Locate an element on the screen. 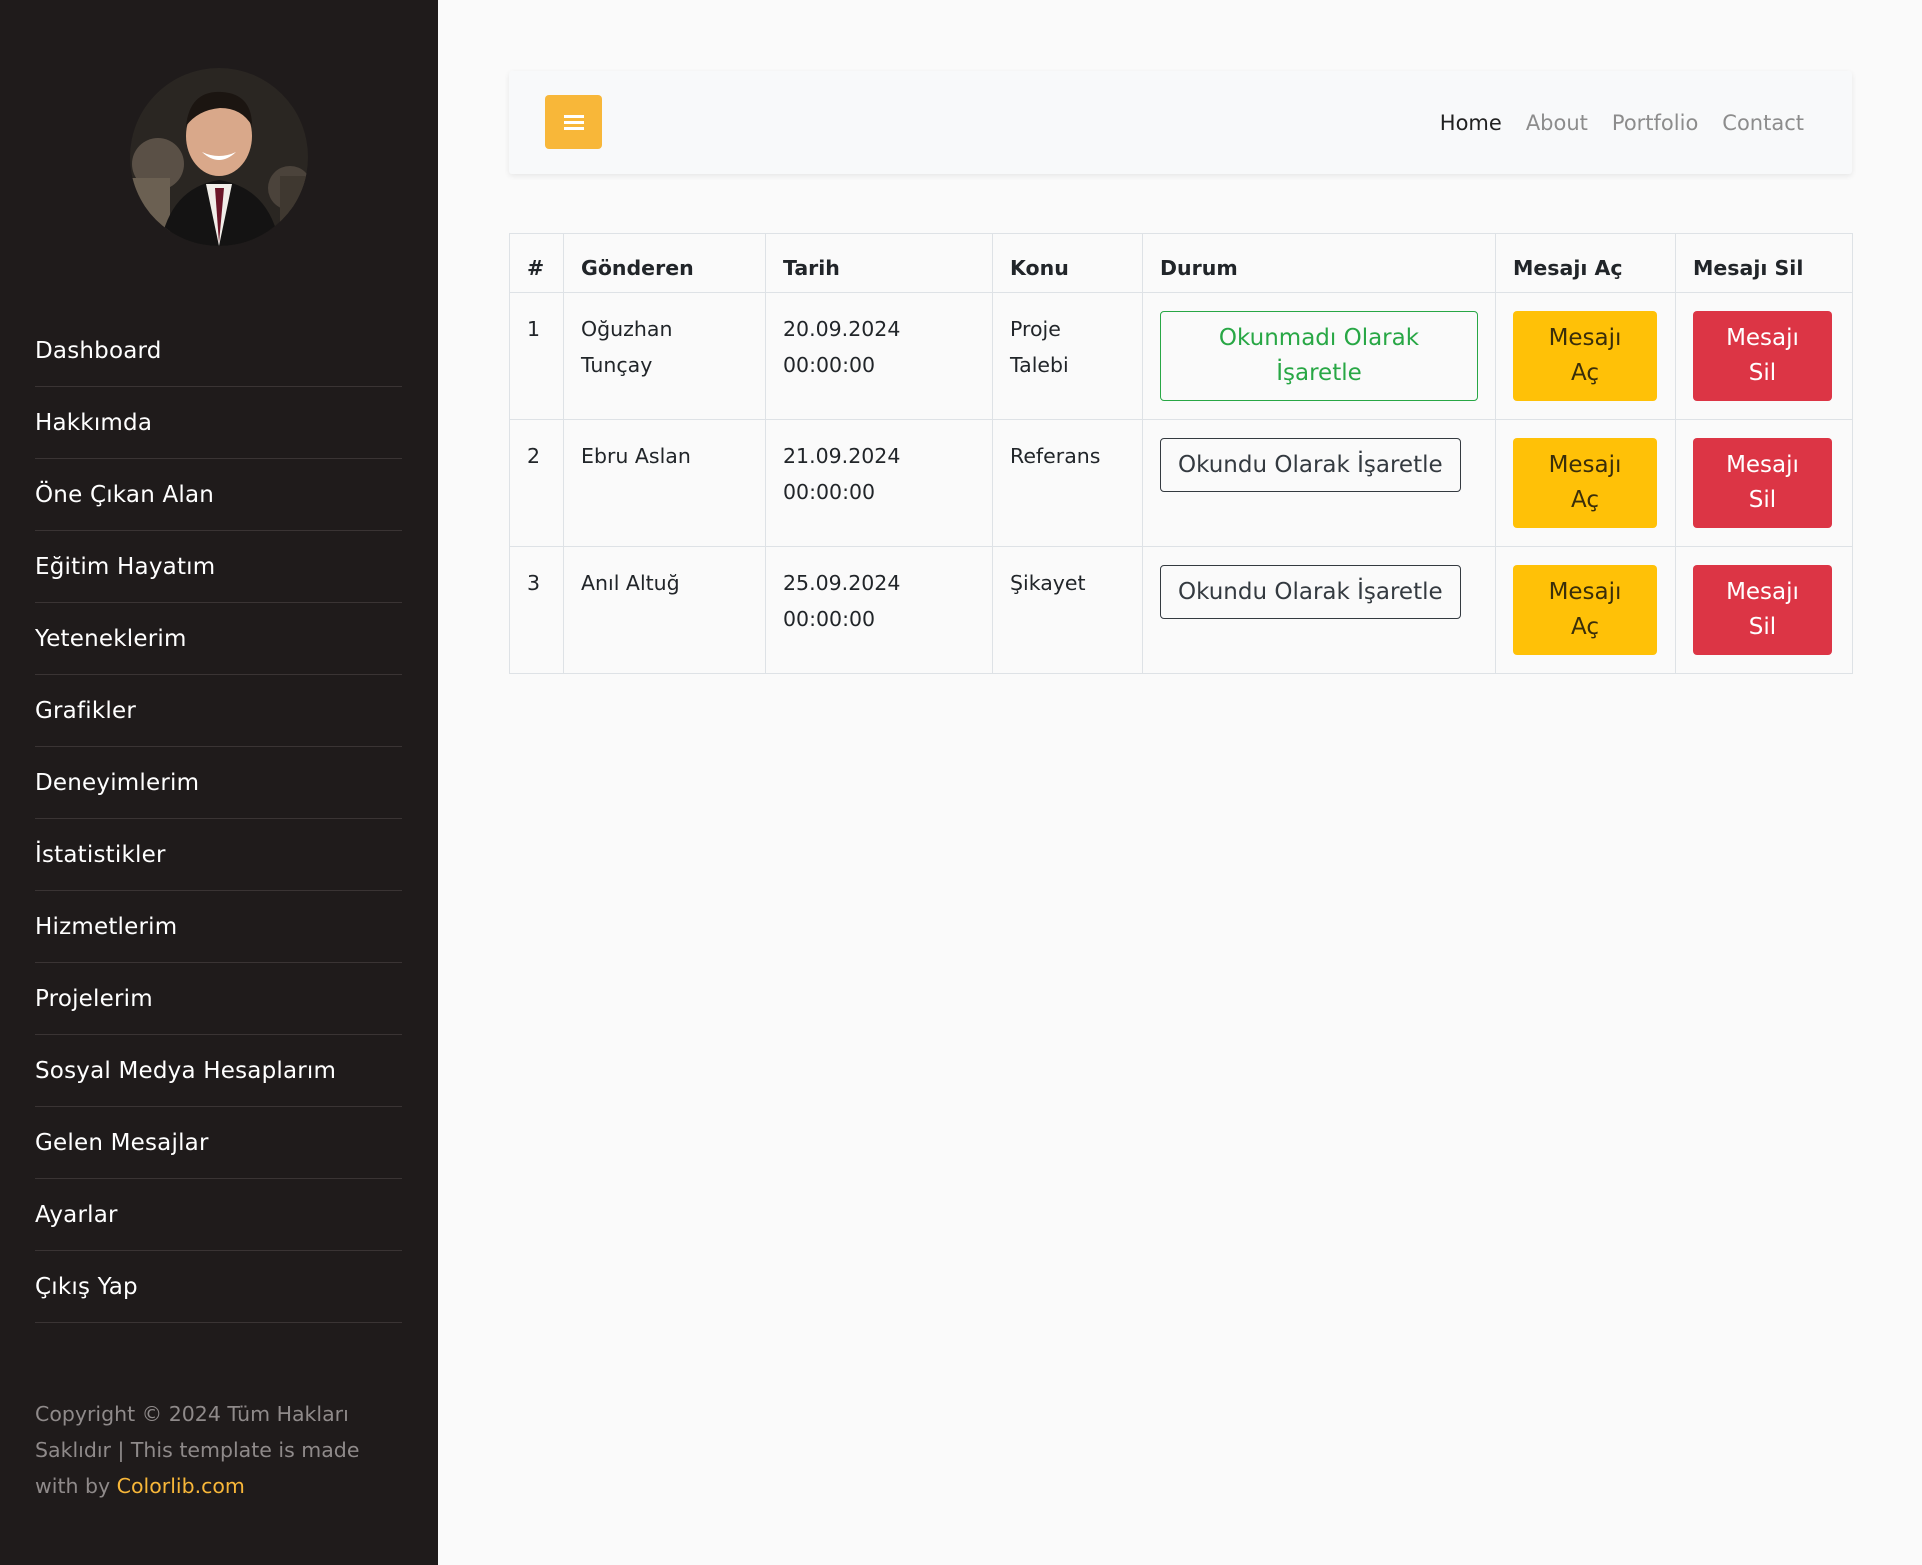  nav-link-home: Home is located at coordinates (1471, 123).